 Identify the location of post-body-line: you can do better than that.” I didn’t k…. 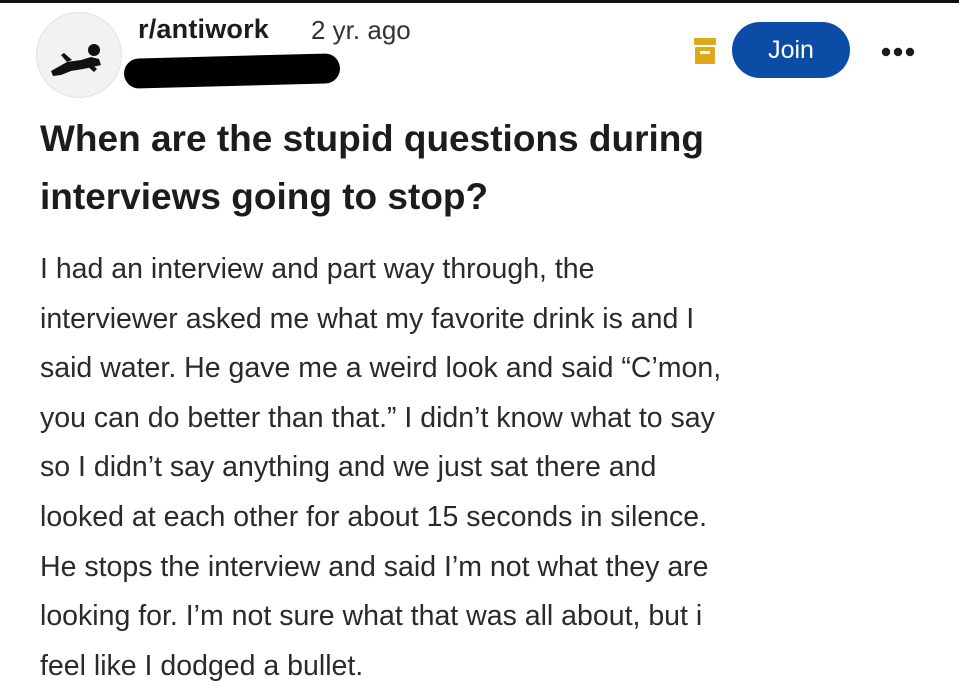
(377, 417).